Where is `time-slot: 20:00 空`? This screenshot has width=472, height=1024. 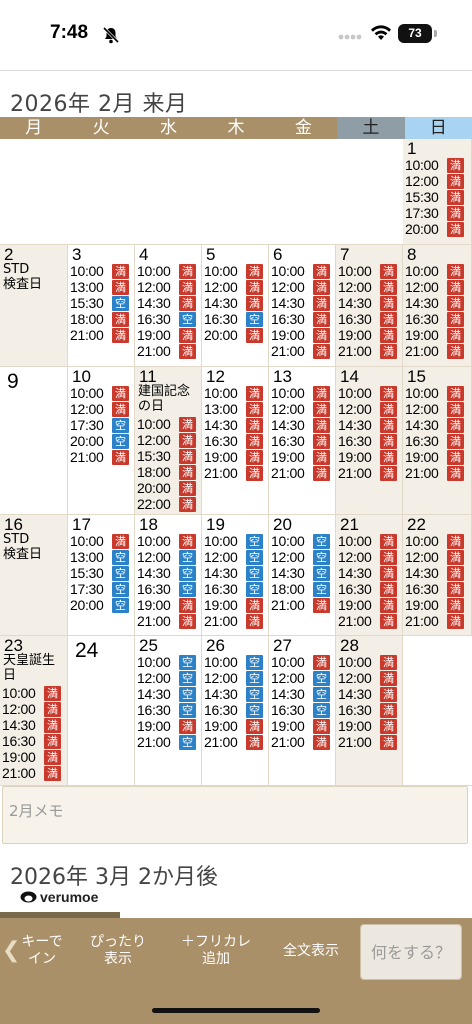
time-slot: 20:00 空 is located at coordinates (99, 441).